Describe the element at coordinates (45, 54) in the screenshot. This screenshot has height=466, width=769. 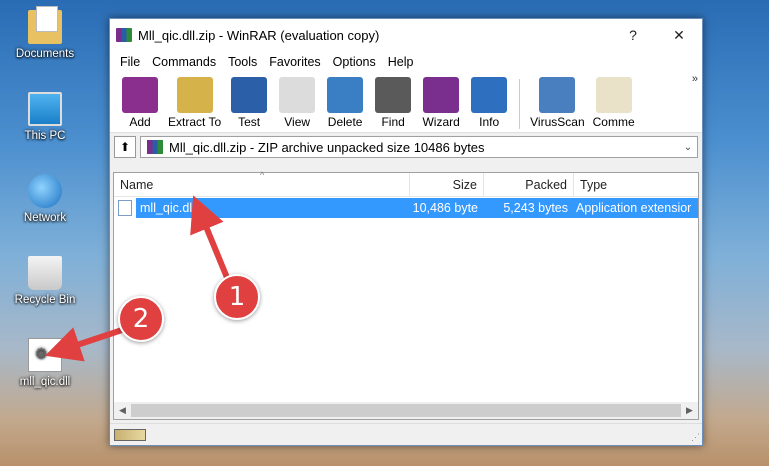
I see `desktop-icon-label: Documents` at that location.